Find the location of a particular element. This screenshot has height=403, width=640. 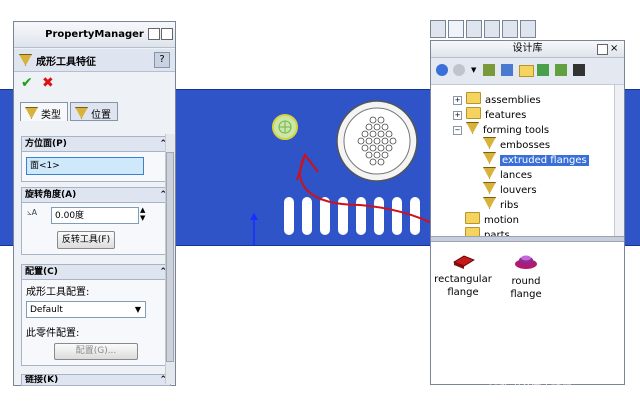

rectangular-flange-icon is located at coordinates (464, 262).